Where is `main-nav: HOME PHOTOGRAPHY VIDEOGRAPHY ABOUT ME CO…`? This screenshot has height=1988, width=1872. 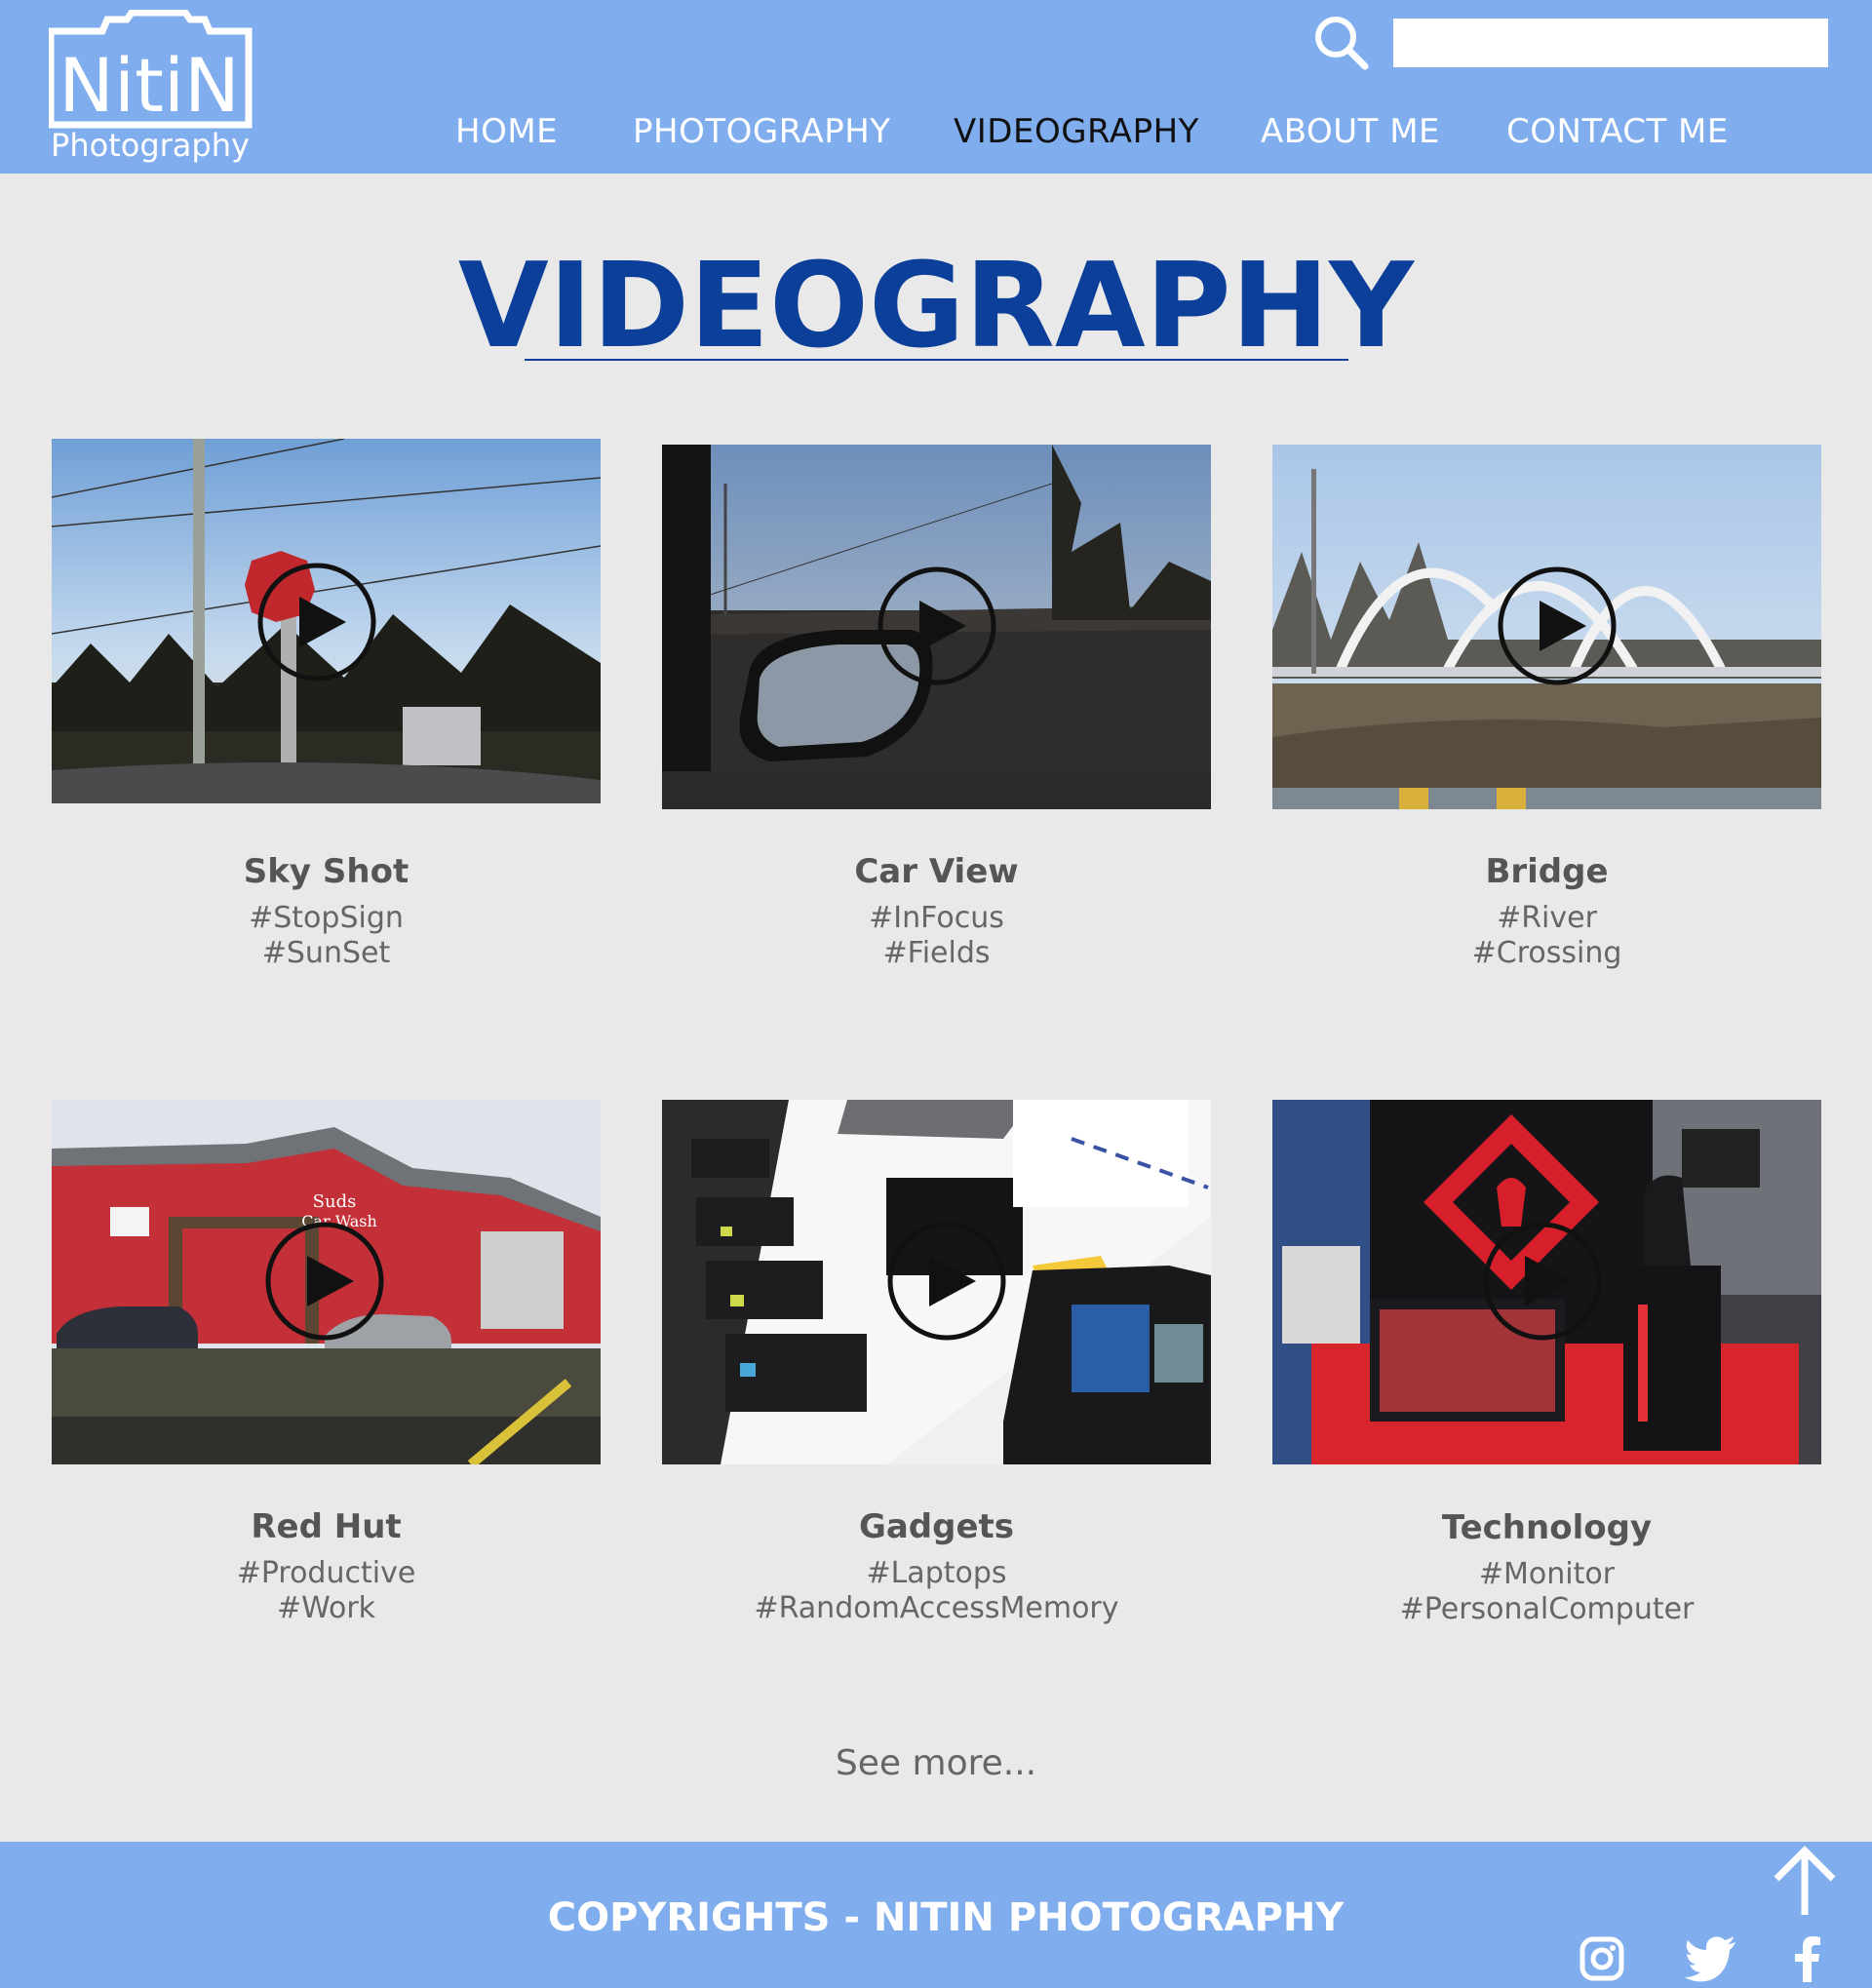 main-nav: HOME PHOTOGRAPHY VIDEOGRAPHY ABOUT ME CO… is located at coordinates (936, 136).